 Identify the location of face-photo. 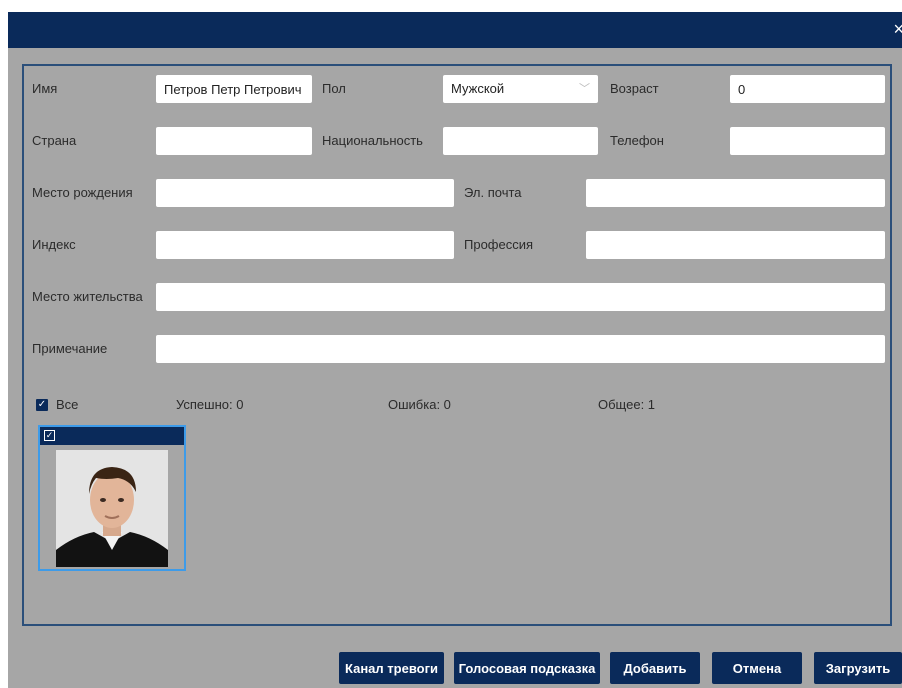
(112, 508).